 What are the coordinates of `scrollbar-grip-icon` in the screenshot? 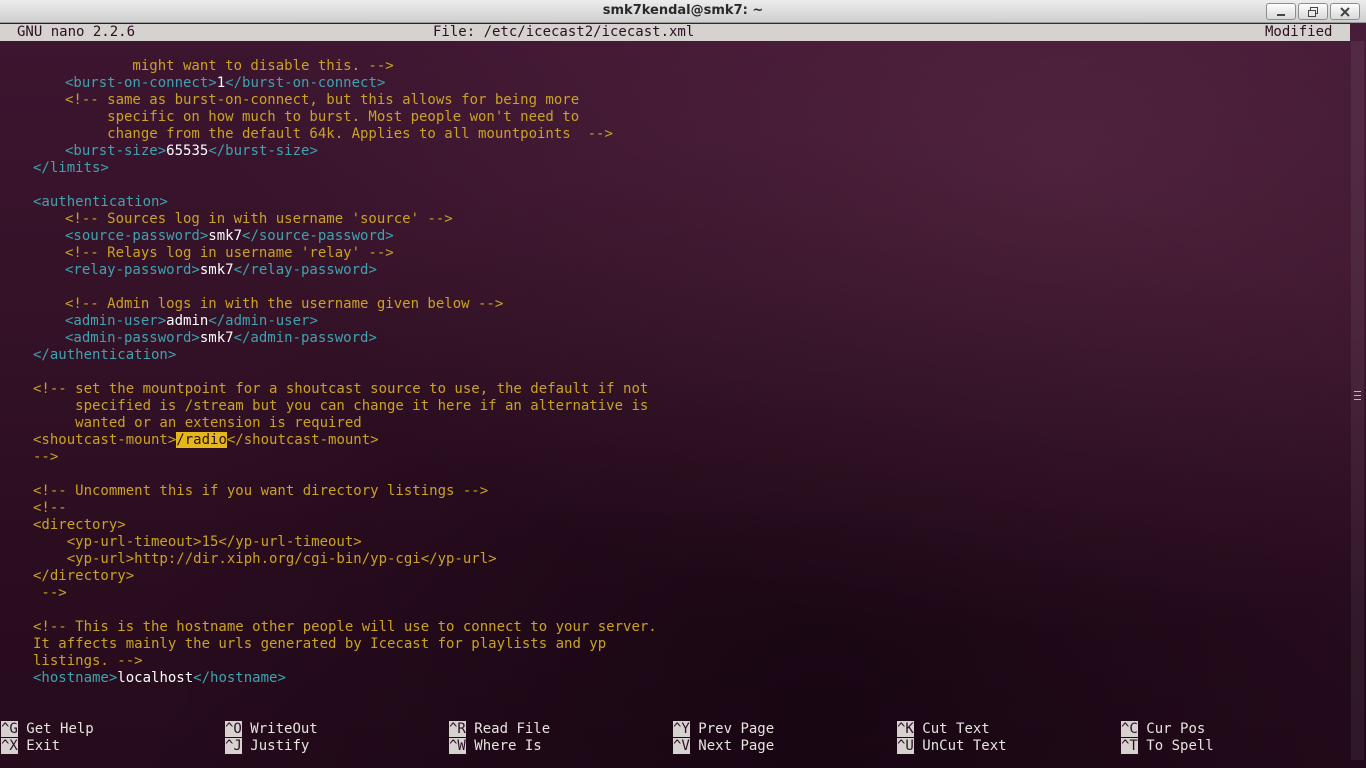 It's located at (1357, 395).